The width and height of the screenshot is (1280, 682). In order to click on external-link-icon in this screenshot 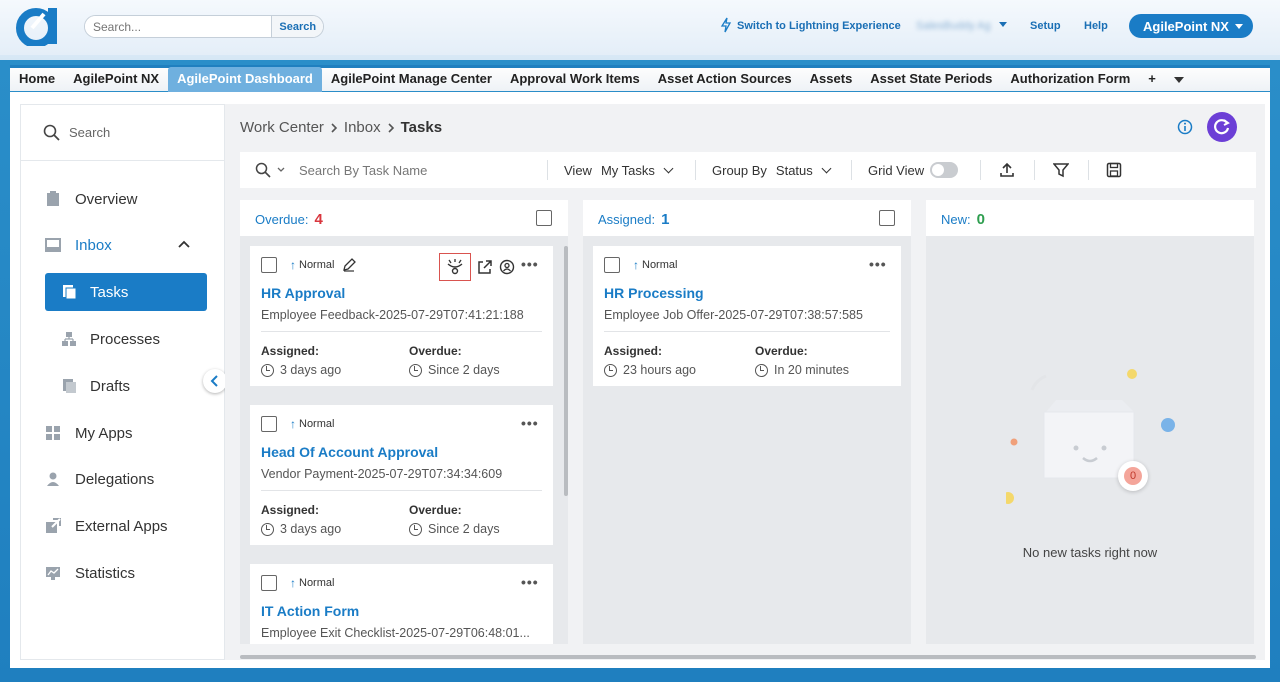, I will do `click(53, 525)`.